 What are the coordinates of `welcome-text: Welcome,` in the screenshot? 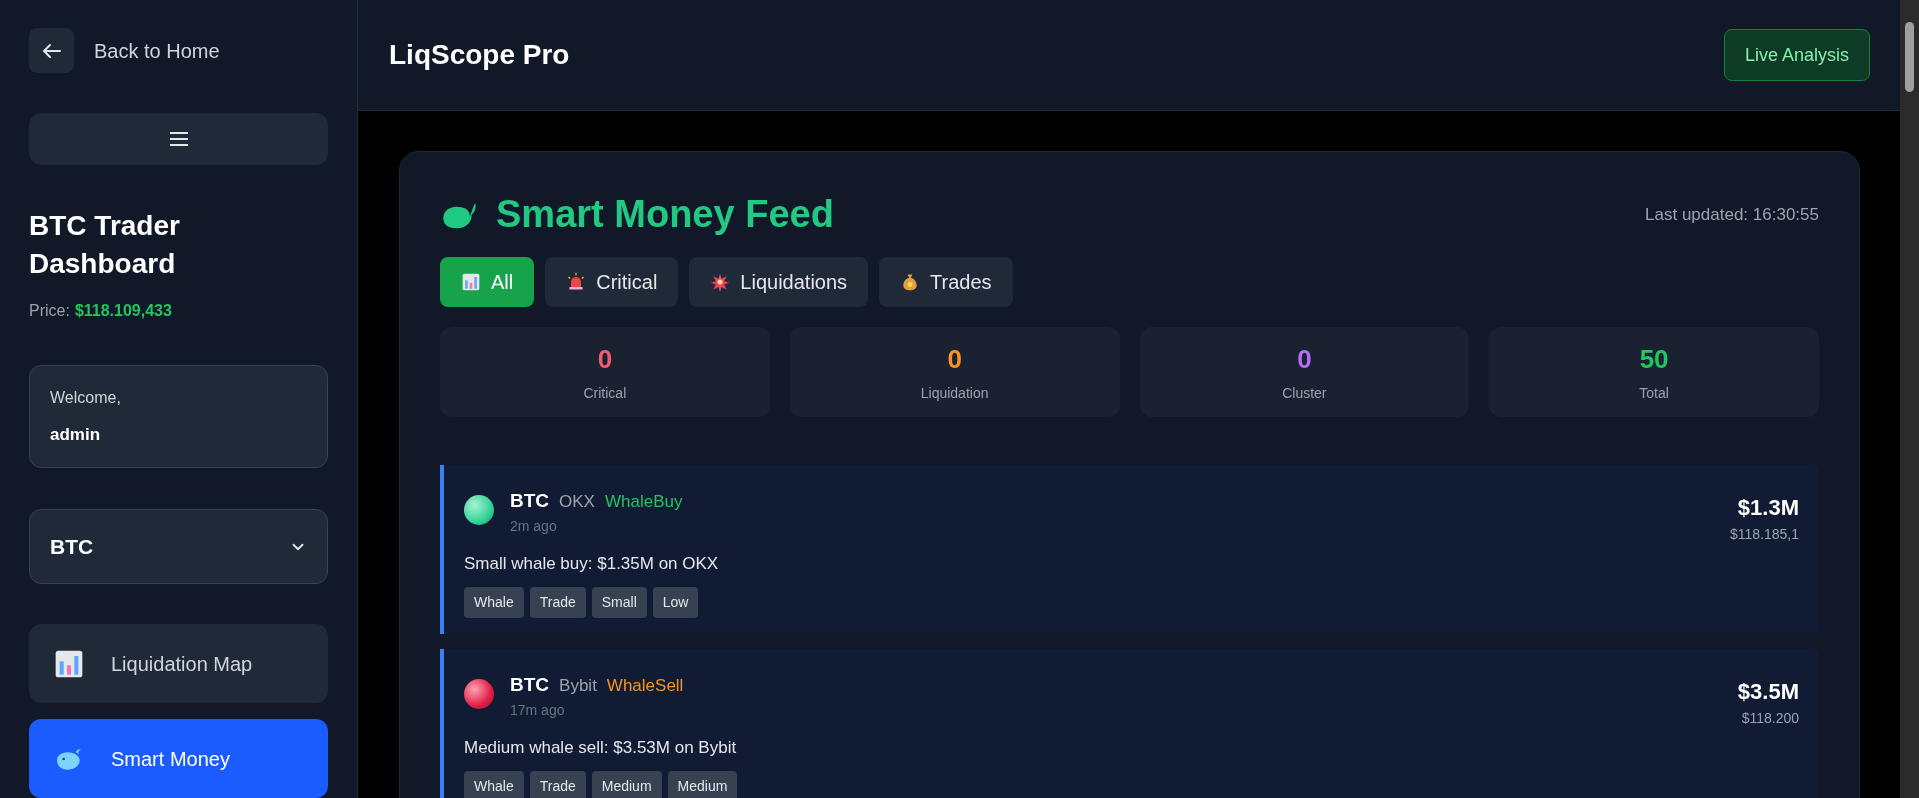 It's located at (86, 398).